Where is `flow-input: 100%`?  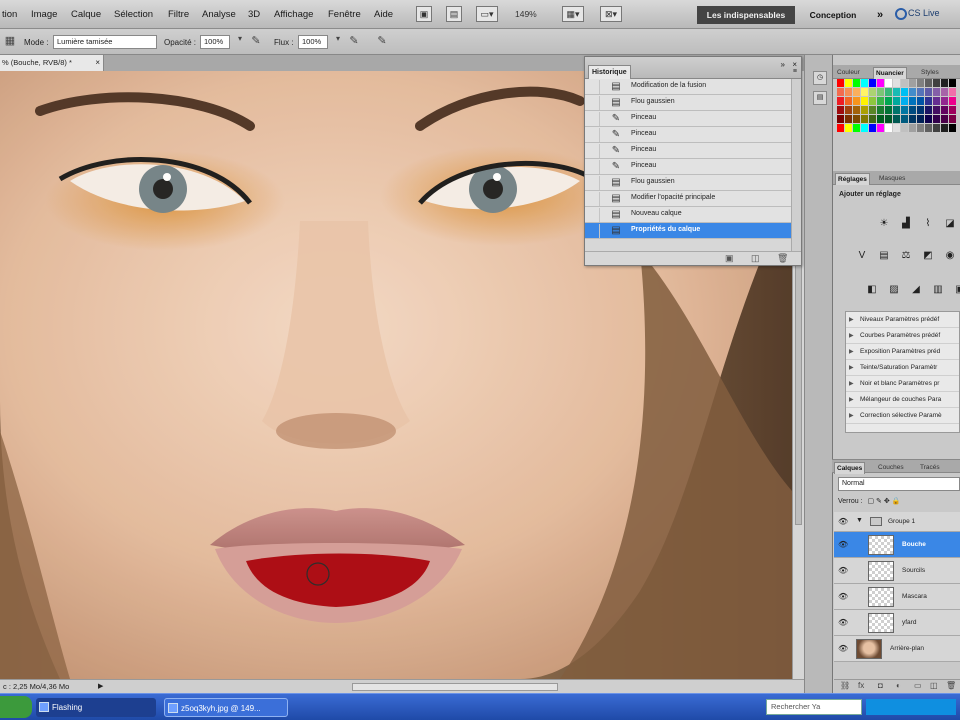 flow-input: 100% is located at coordinates (313, 42).